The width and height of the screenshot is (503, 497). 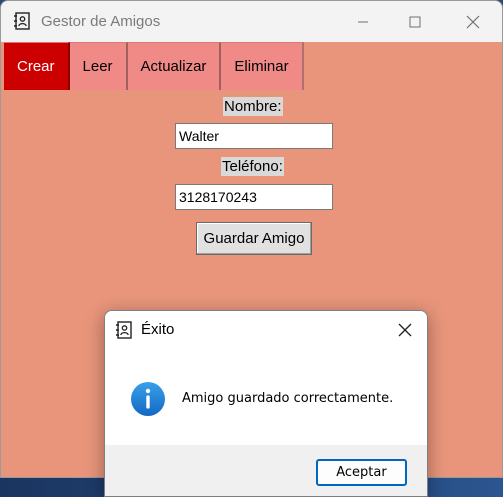 I want to click on tab-leer: Leer, so click(x=98, y=66).